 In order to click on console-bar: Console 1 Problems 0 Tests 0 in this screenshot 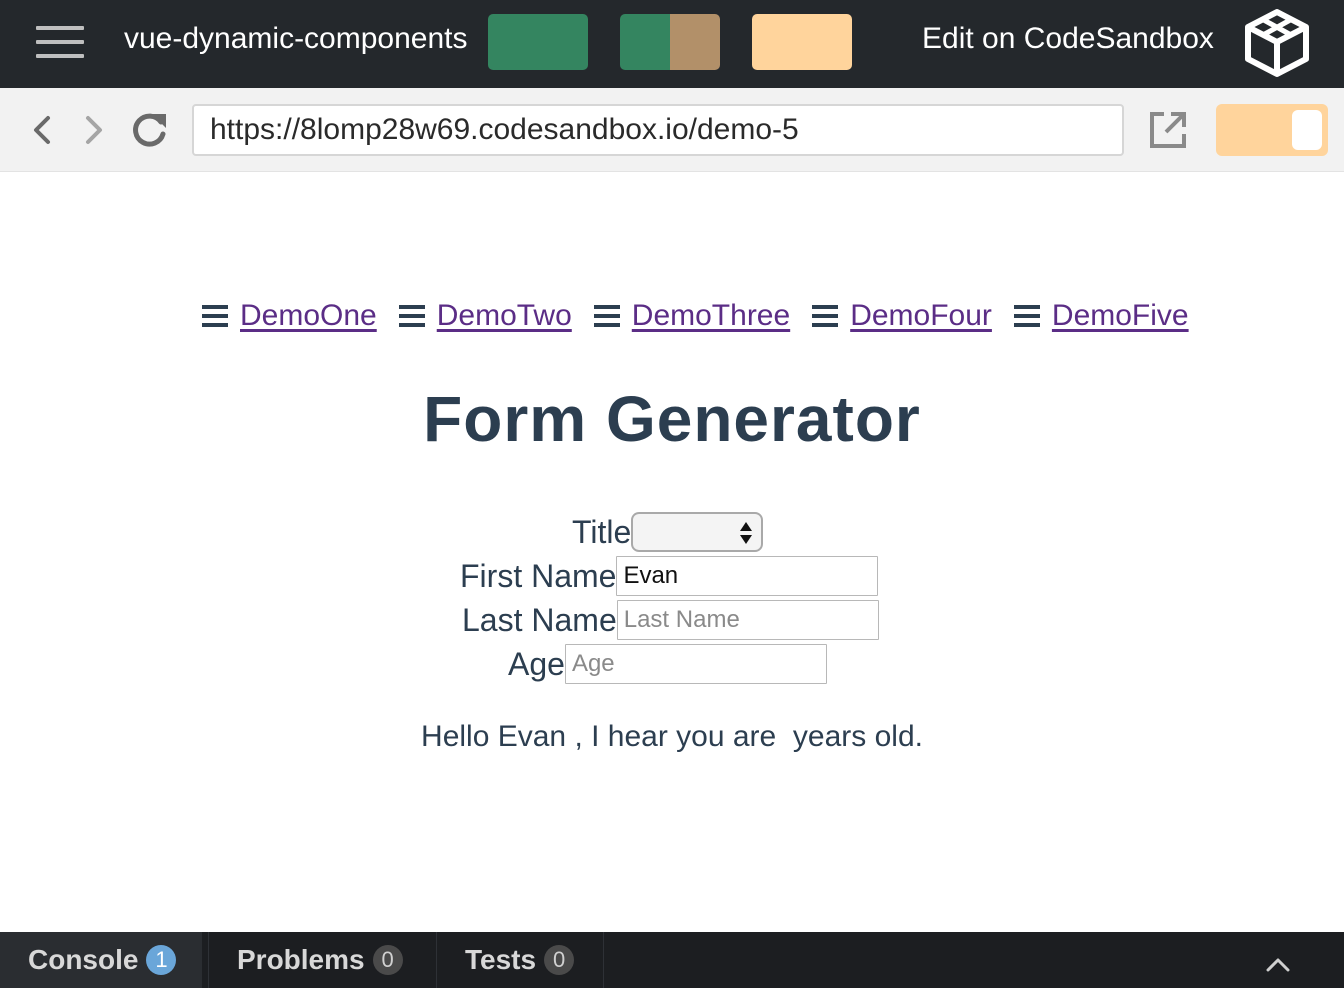, I will do `click(672, 960)`.